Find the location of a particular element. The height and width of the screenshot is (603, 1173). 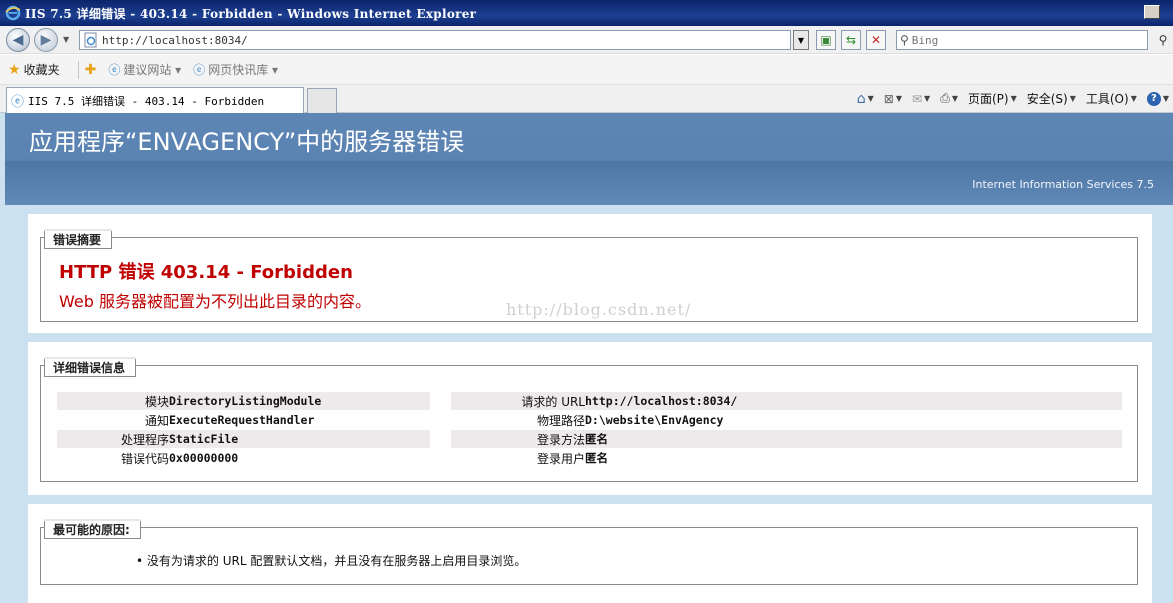

stop-button: ✕ is located at coordinates (876, 40).